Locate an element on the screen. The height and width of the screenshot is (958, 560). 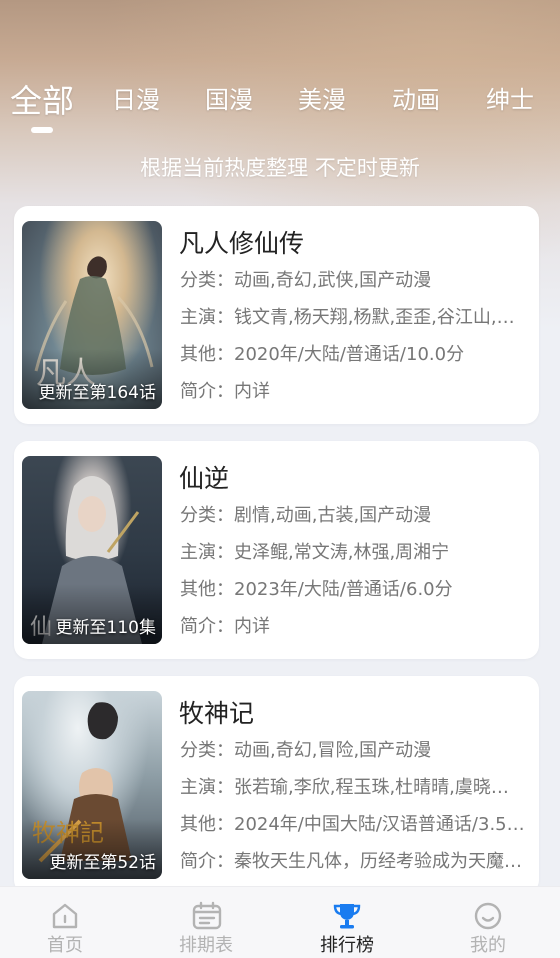
calendar-icon is located at coordinates (207, 915).